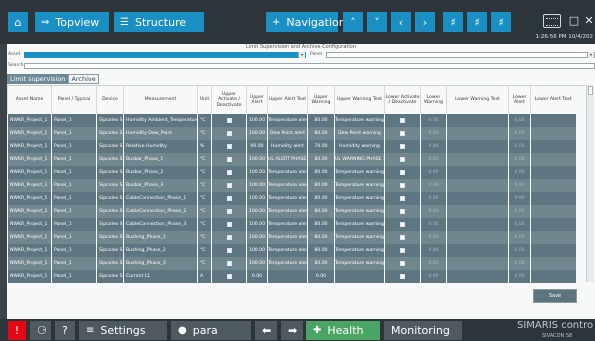 Image resolution: width=595 pixels, height=341 pixels. Describe the element at coordinates (72, 22) in the screenshot. I see `topview-button: ⇒ Topview` at that location.